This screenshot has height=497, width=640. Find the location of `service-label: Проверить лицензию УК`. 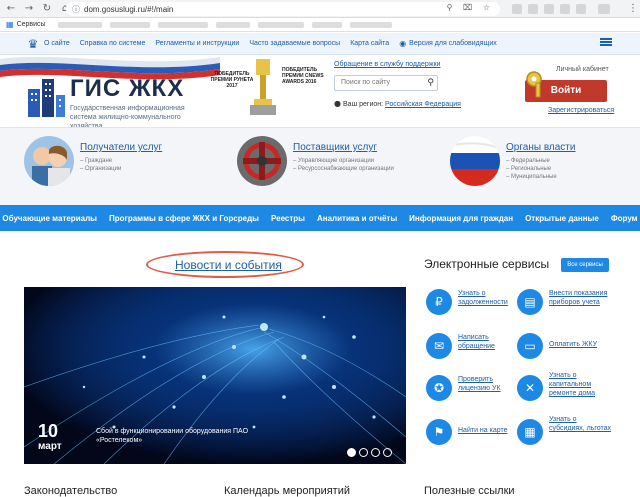

service-label: Проверить лицензию УК is located at coordinates (490, 384).